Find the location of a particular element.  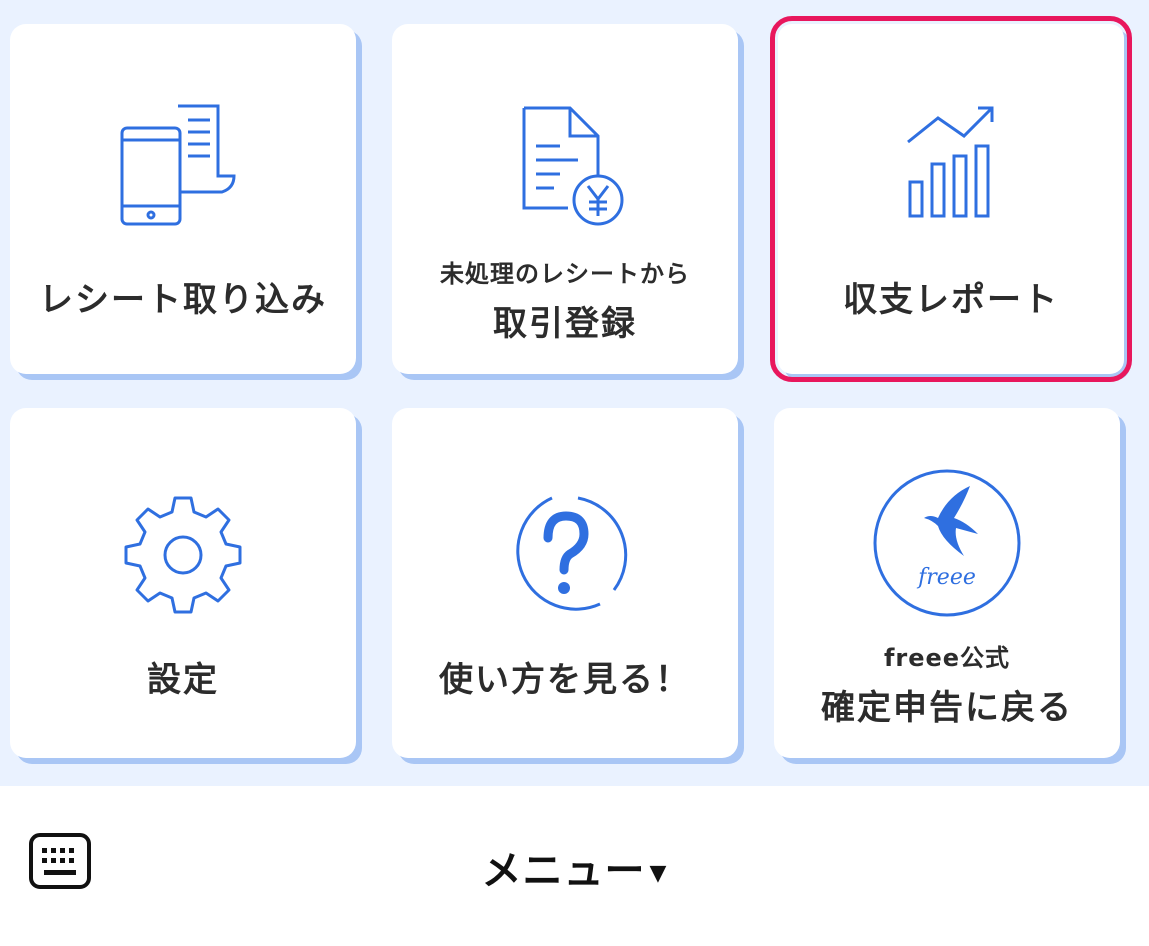

document-yen-icon is located at coordinates (565, 171).